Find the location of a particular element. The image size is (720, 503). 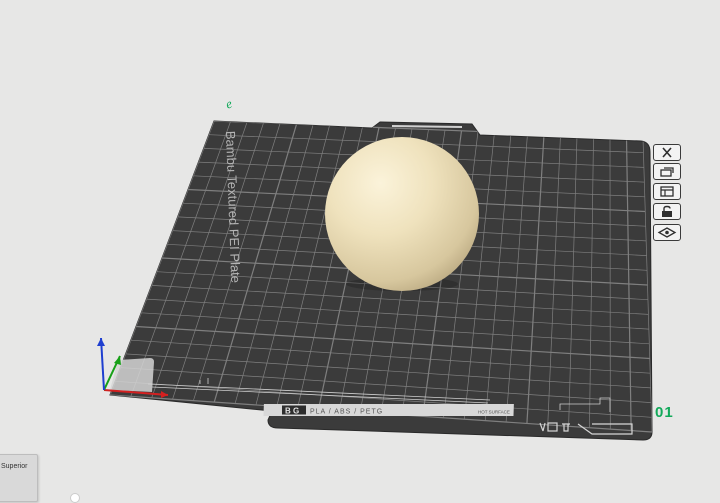

arrange-icon is located at coordinates (667, 171).